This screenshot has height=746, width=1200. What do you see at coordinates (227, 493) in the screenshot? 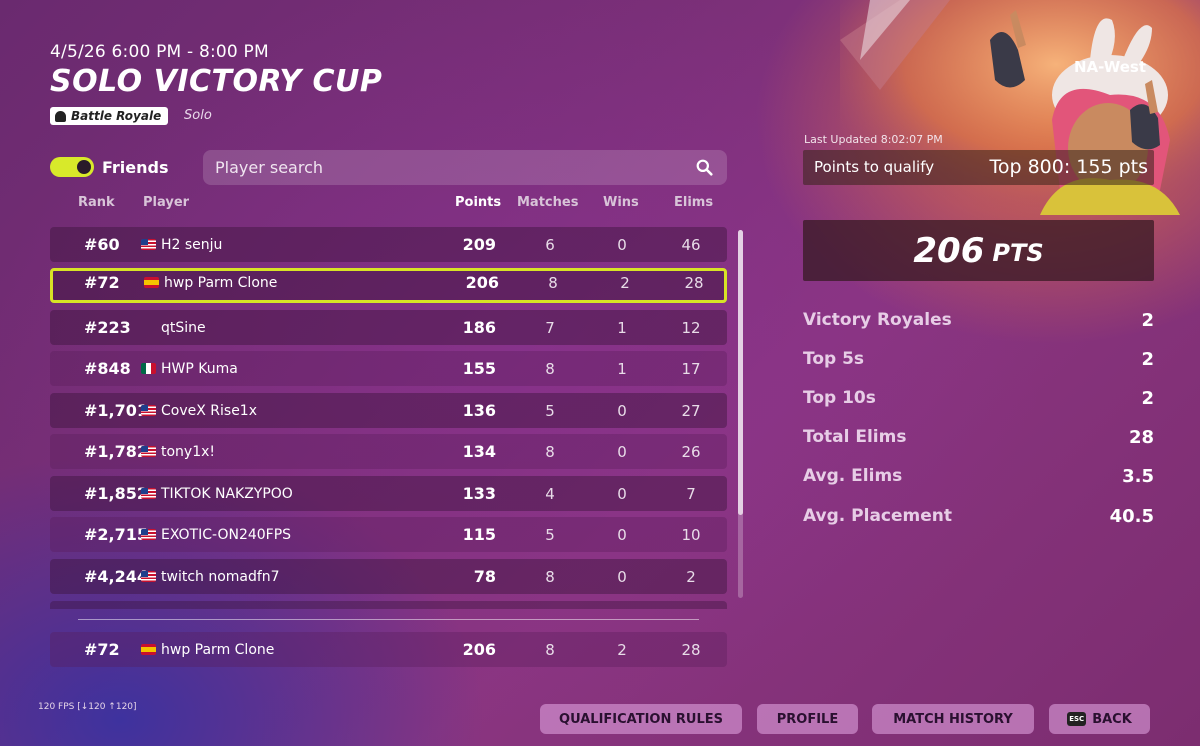
I see `row-player: TIKTOK NAKZYPOO` at bounding box center [227, 493].